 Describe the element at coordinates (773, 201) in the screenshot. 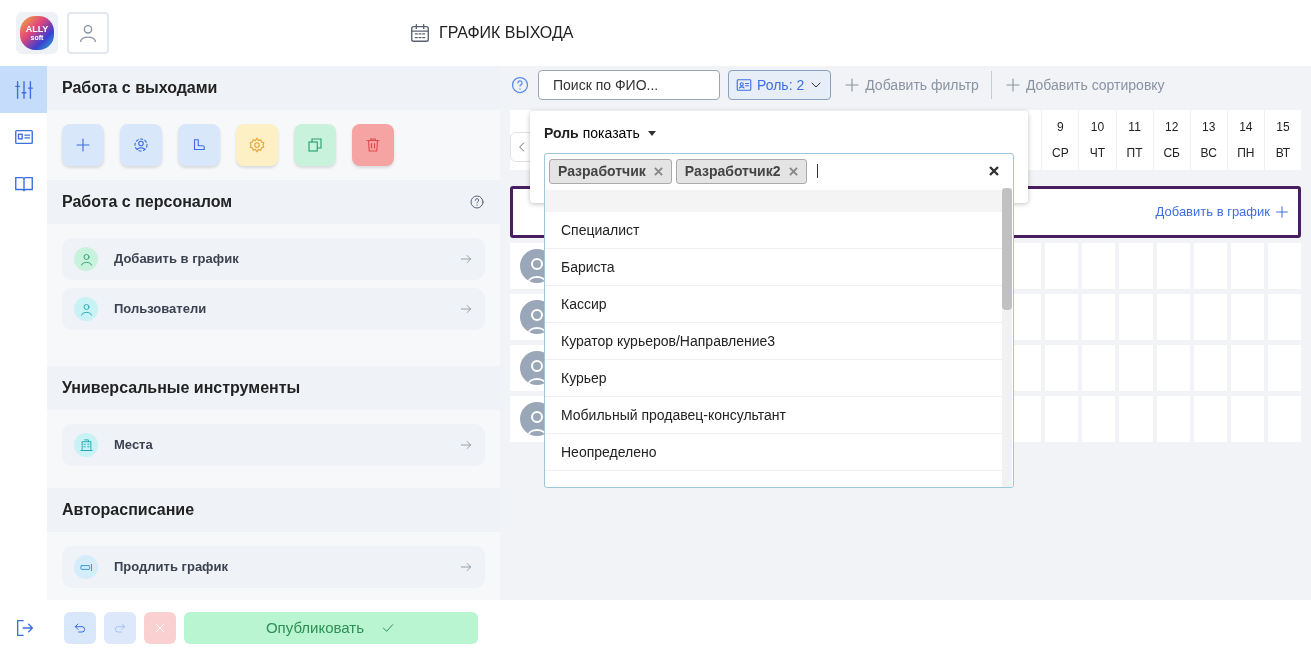

I see `empty-option` at that location.